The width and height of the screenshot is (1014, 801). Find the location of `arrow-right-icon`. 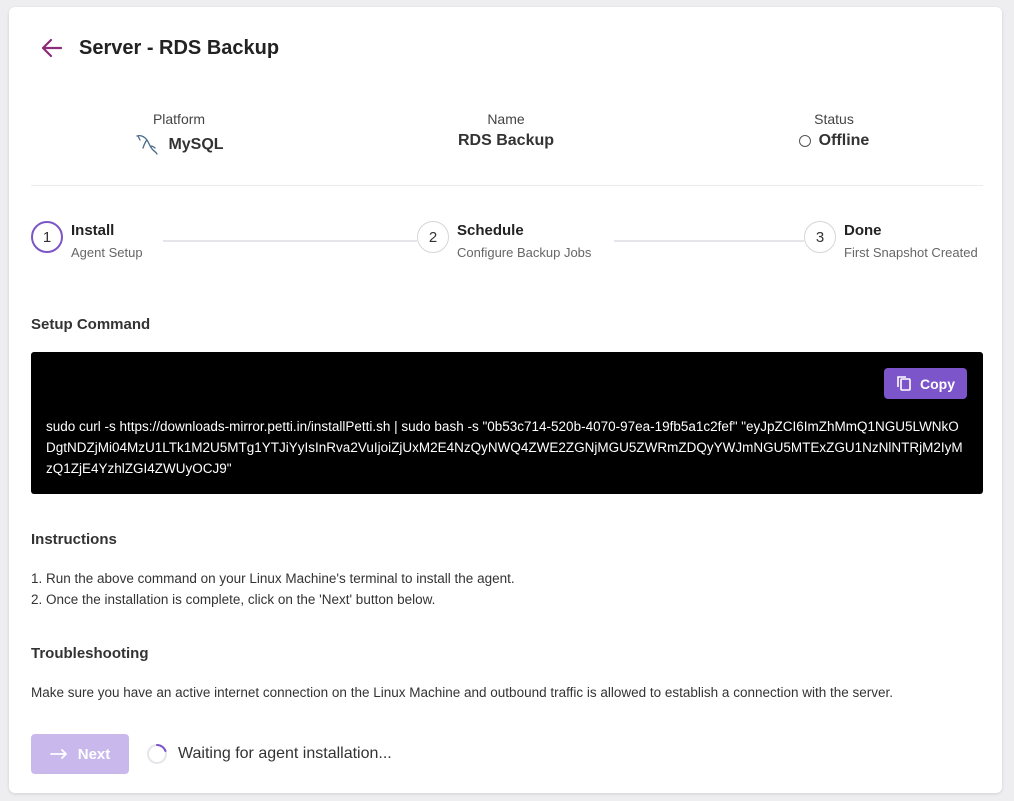

arrow-right-icon is located at coordinates (58, 754).